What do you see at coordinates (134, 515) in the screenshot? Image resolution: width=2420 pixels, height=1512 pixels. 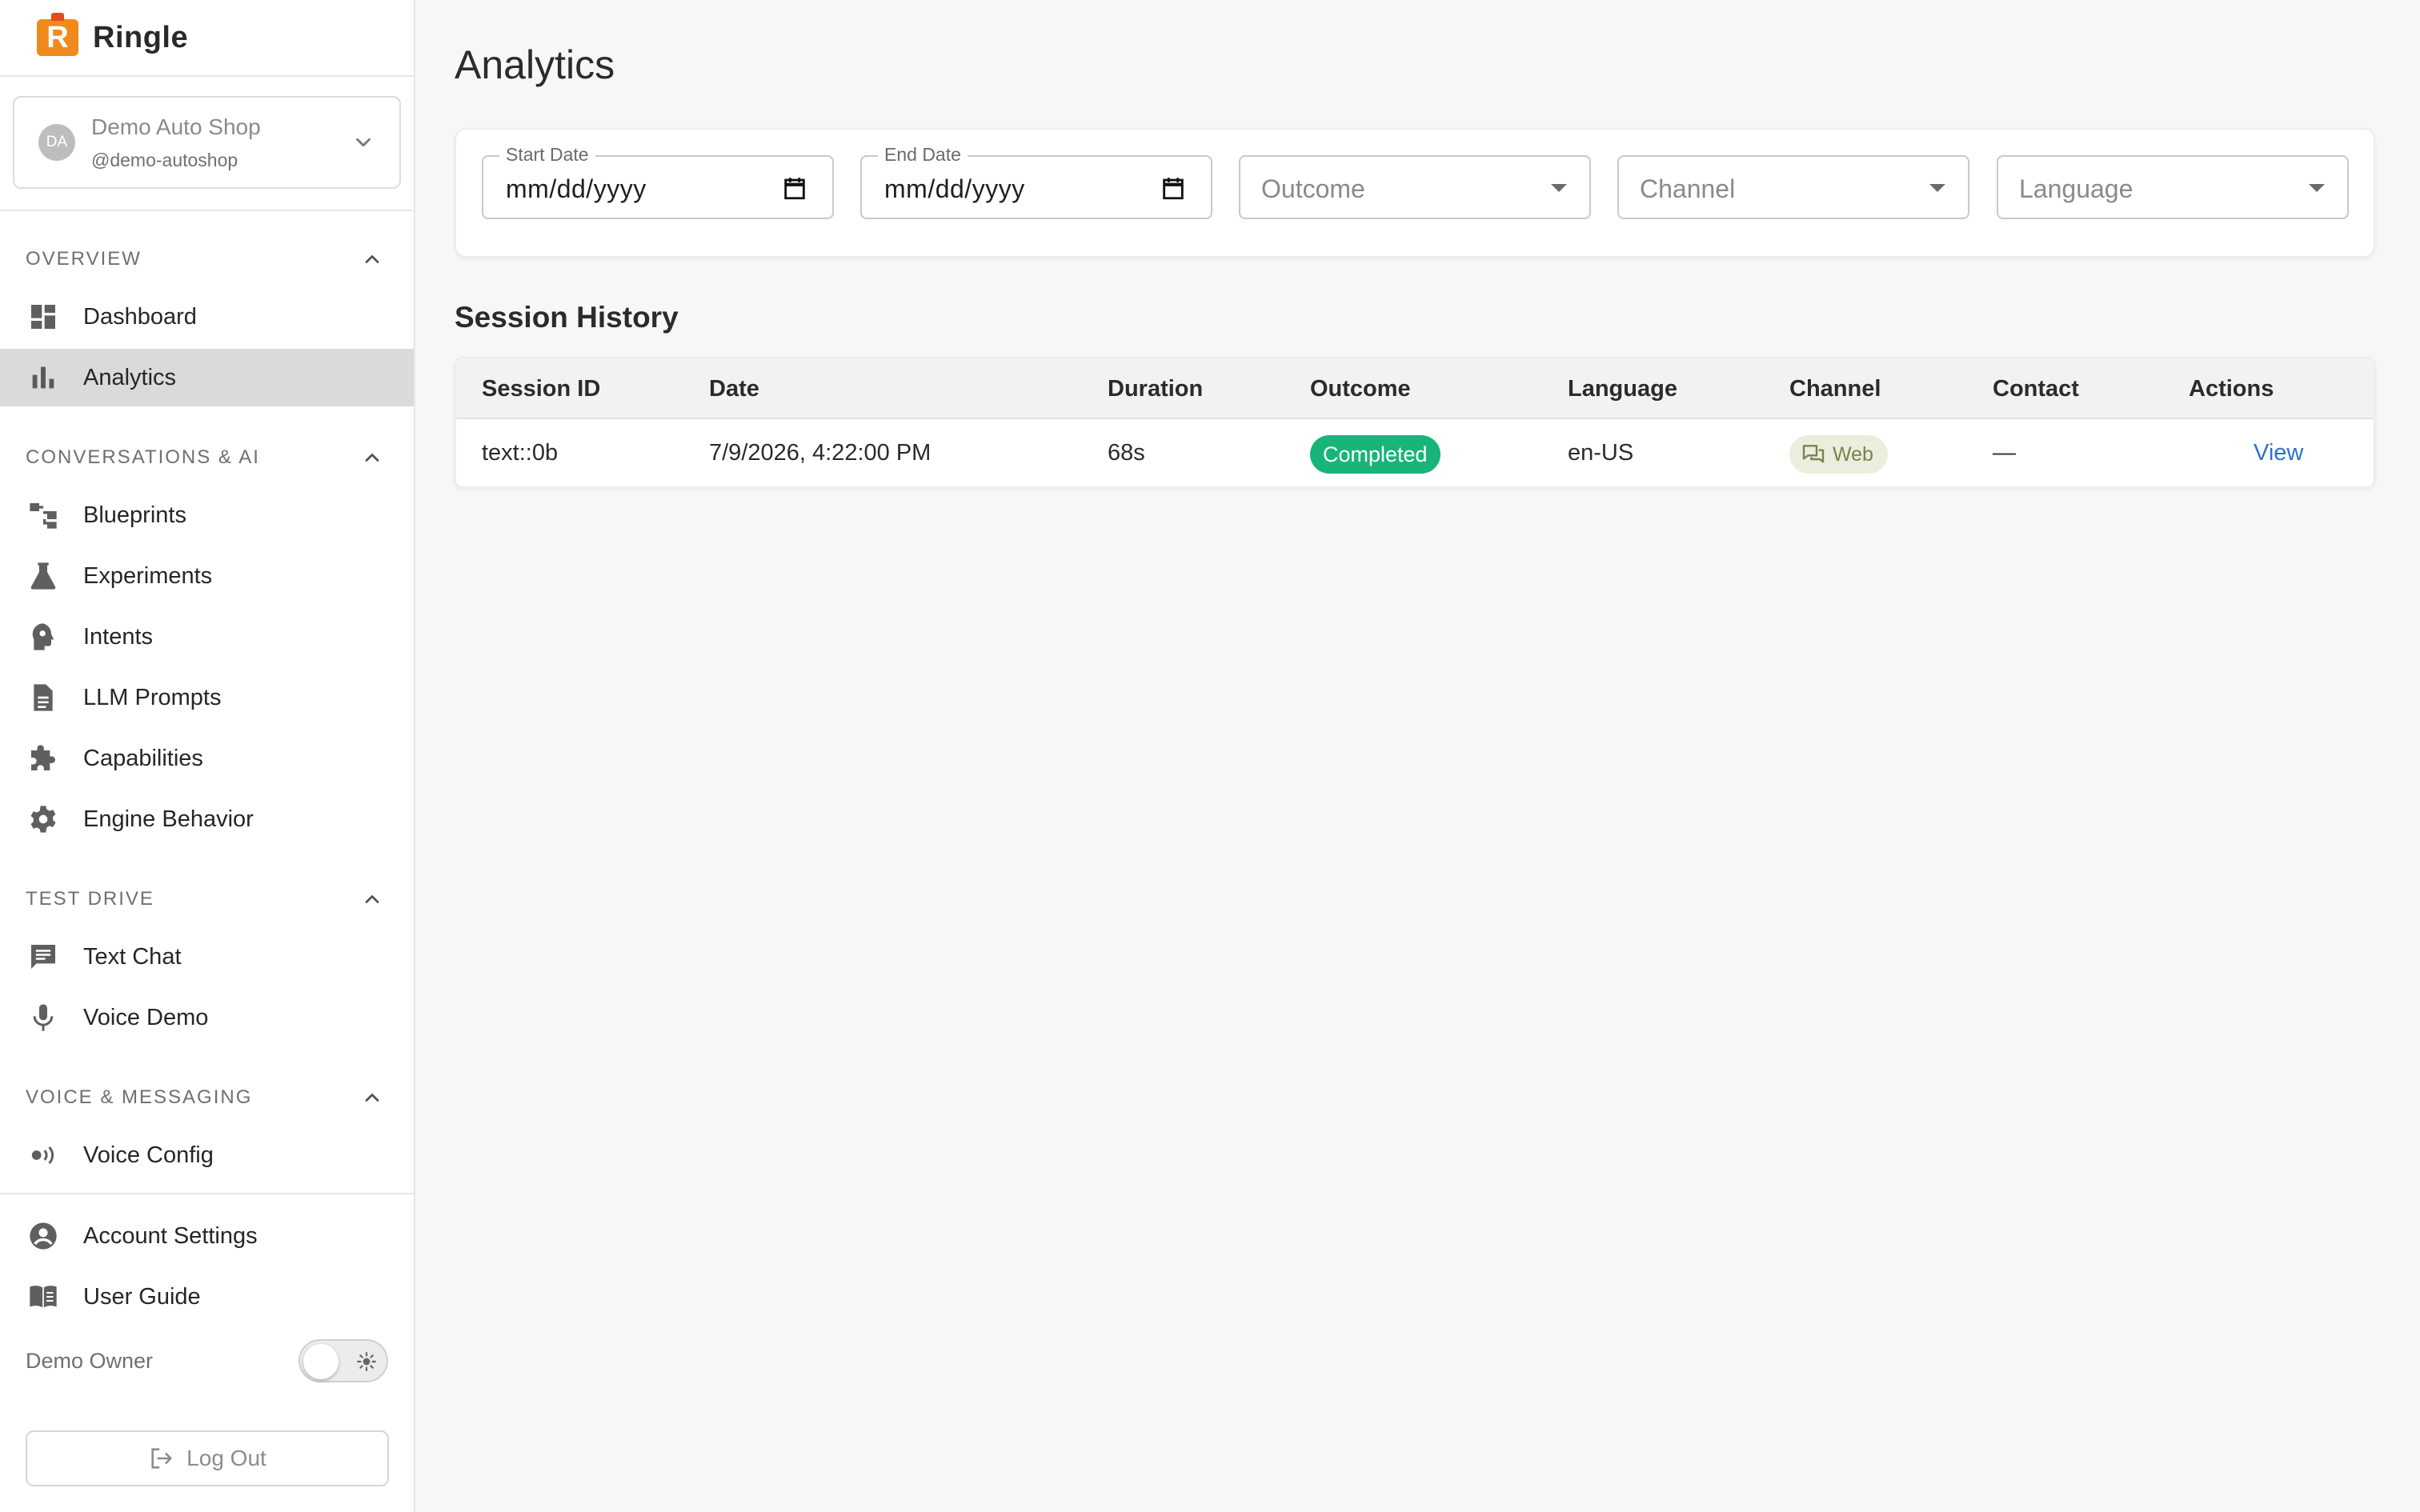 I see `sidebar-item-label: Blueprints` at bounding box center [134, 515].